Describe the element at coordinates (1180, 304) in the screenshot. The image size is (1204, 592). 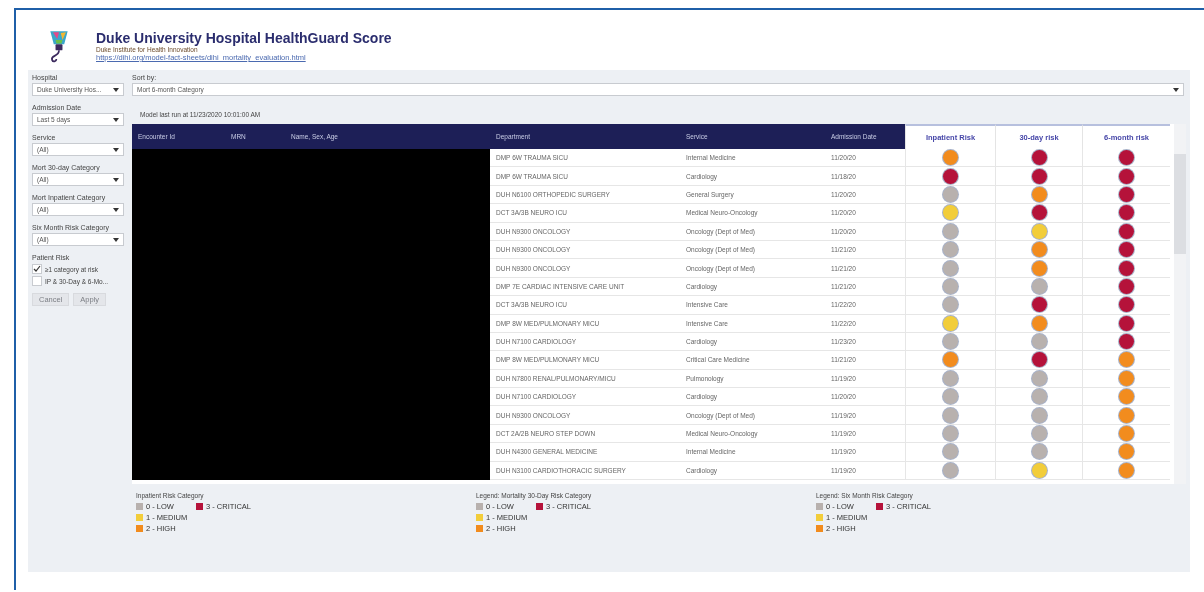
I see `scrollbar` at that location.